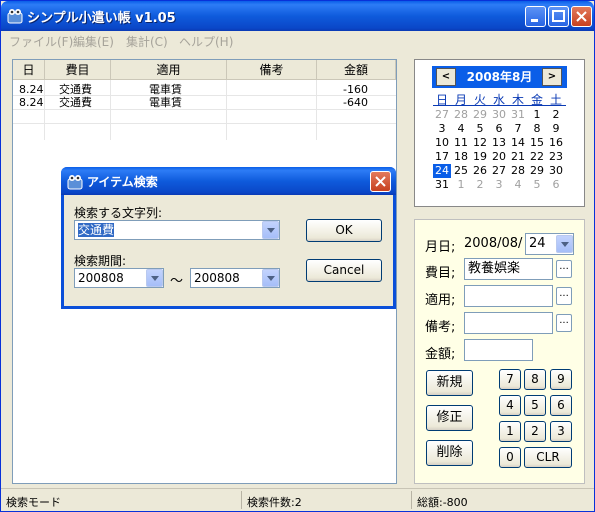 This screenshot has width=595, height=512. I want to click on key-4: 4, so click(510, 405).